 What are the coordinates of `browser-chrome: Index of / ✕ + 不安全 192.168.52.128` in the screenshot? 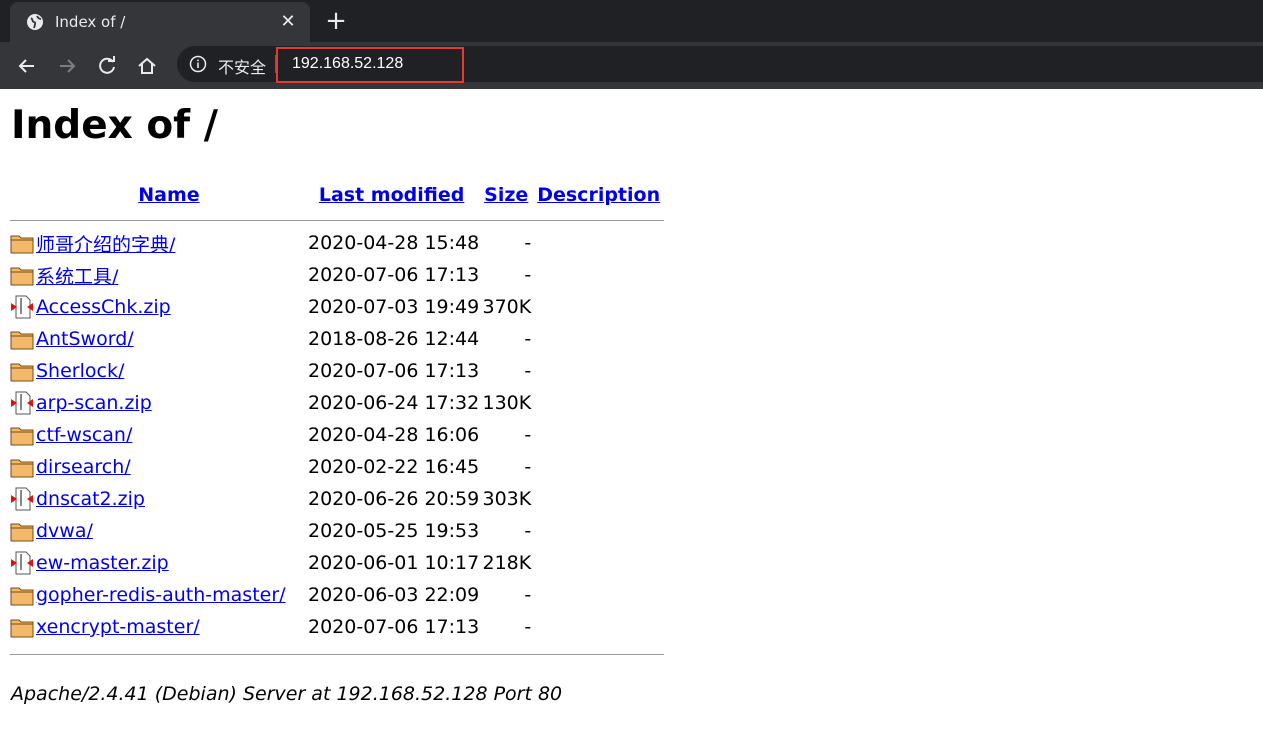 It's located at (631, 44).